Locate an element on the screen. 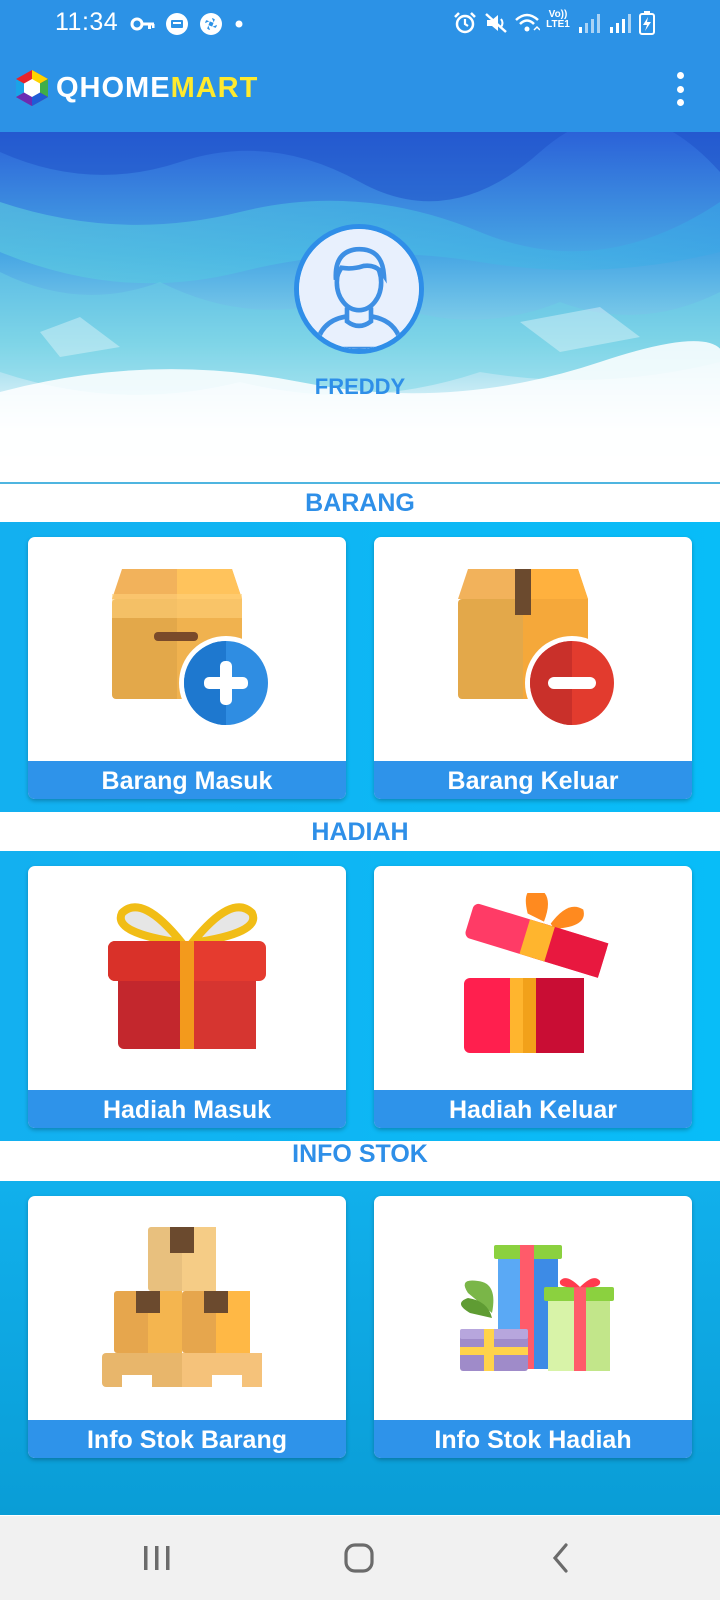 The image size is (720, 1600). info-stok-barang-card: Info Stok Barang is located at coordinates (187, 1327).